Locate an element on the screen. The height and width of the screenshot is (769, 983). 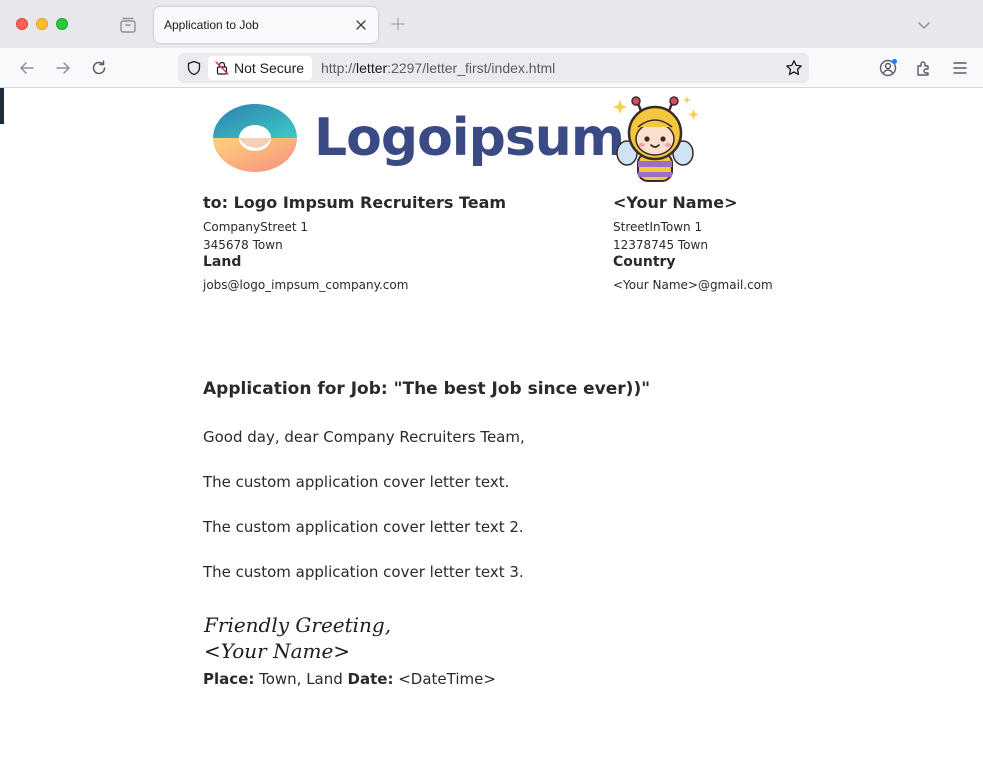
new-tab-icon is located at coordinates (398, 24).